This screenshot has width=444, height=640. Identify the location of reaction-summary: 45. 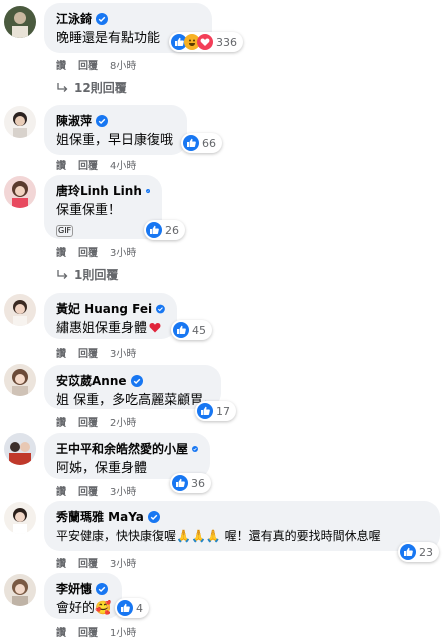
(191, 330).